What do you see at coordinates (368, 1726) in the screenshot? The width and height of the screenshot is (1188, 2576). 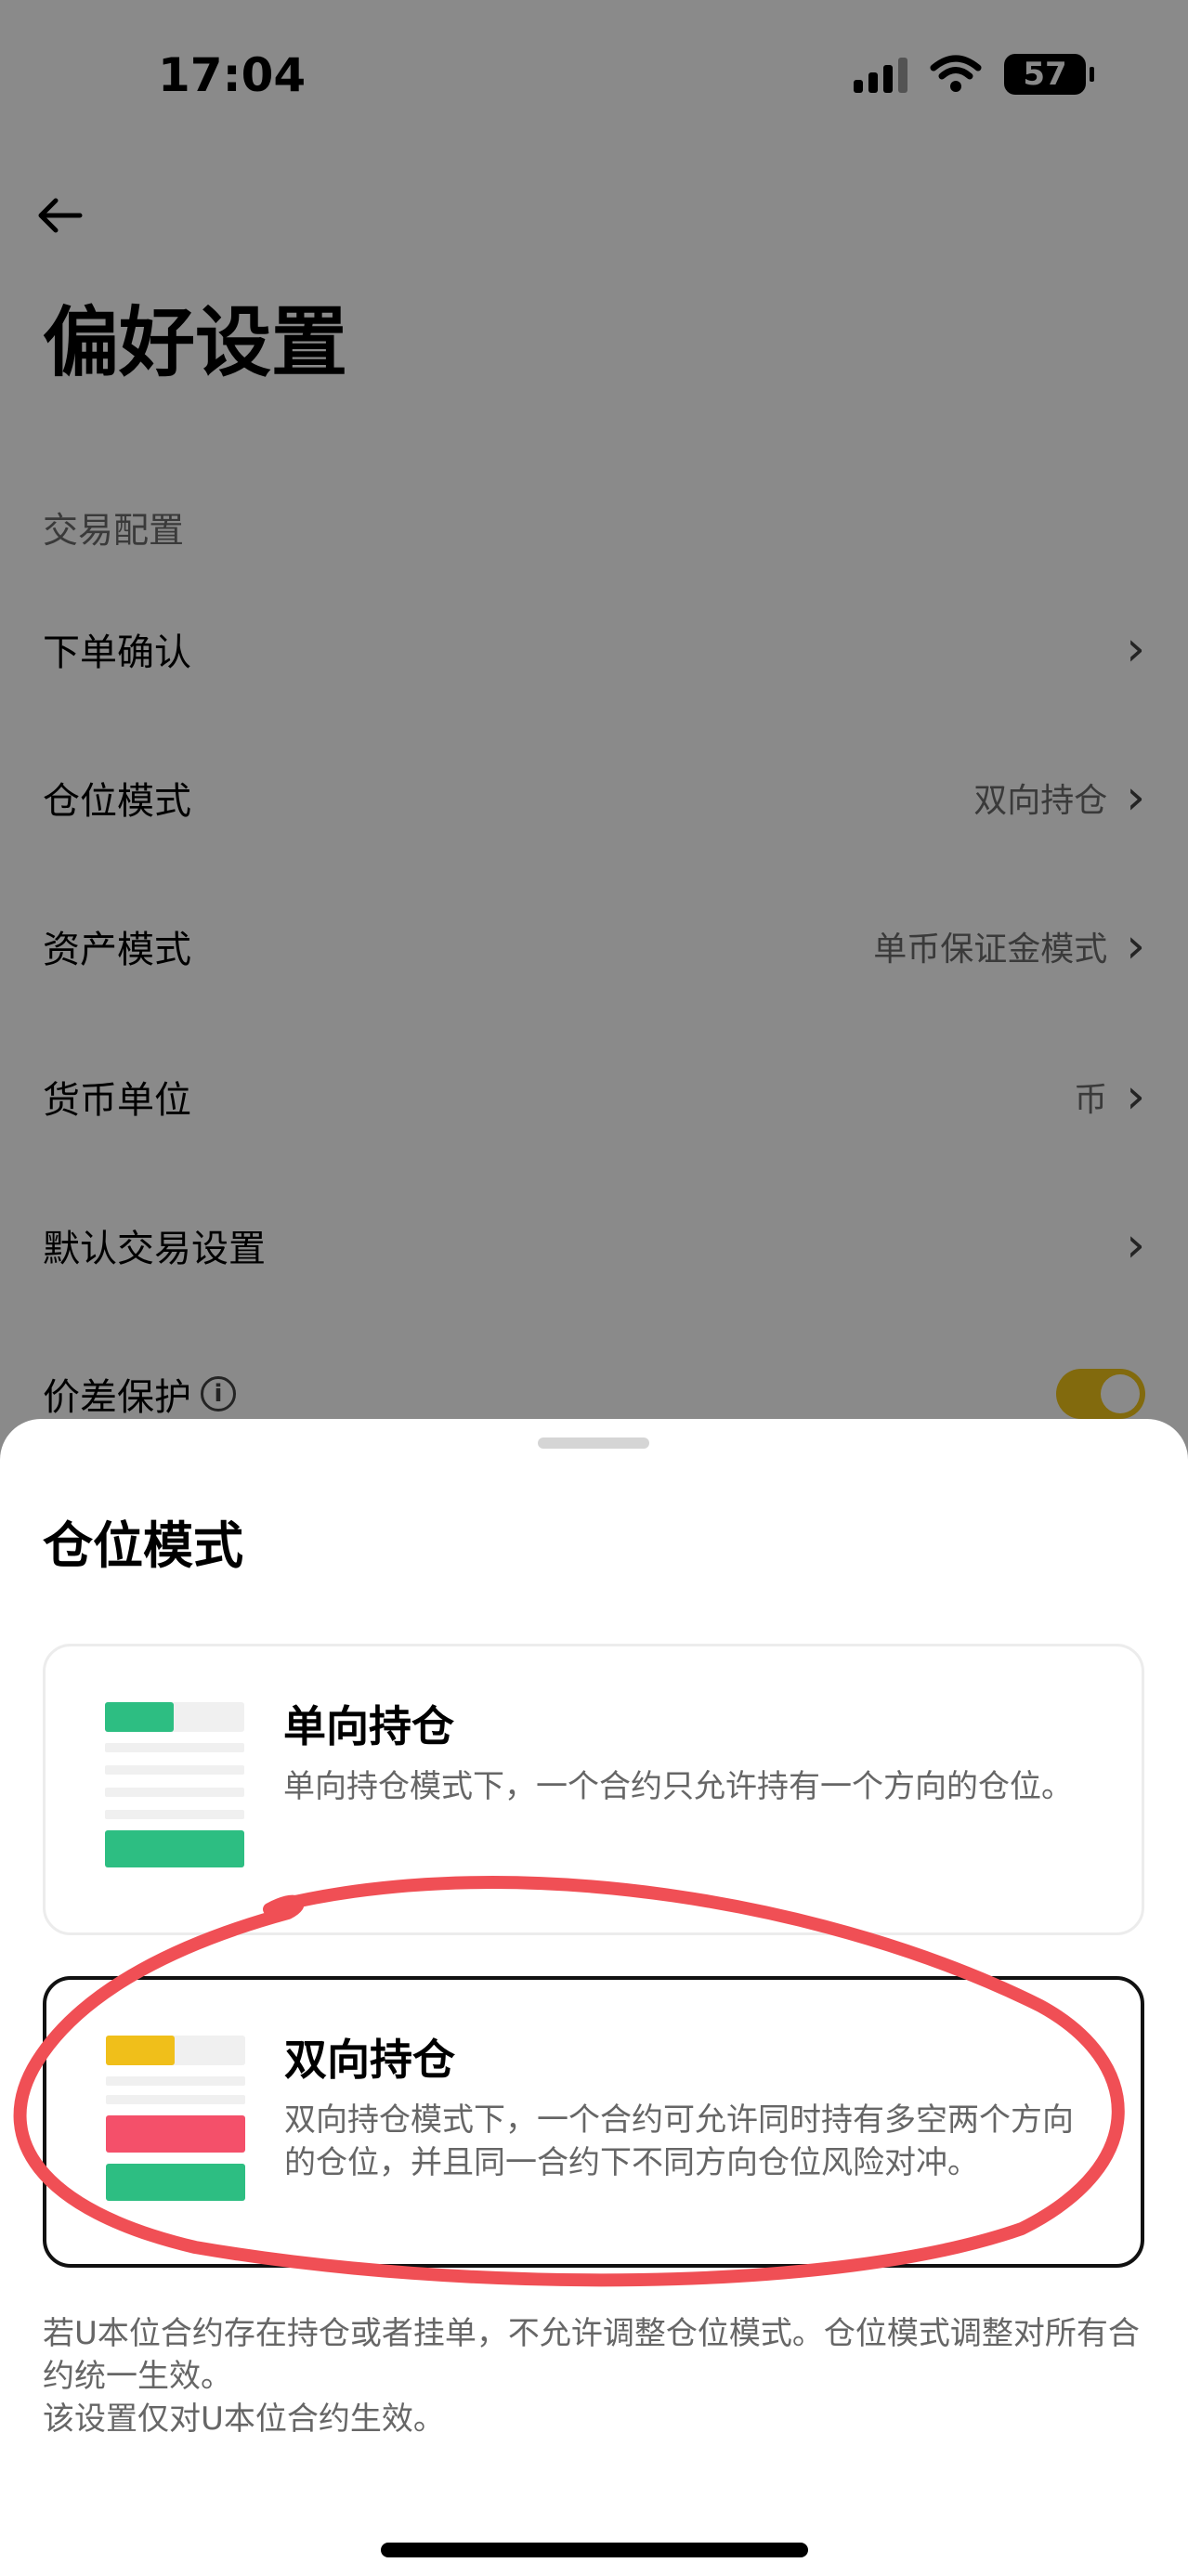 I see `option-title: 单向持仓` at bounding box center [368, 1726].